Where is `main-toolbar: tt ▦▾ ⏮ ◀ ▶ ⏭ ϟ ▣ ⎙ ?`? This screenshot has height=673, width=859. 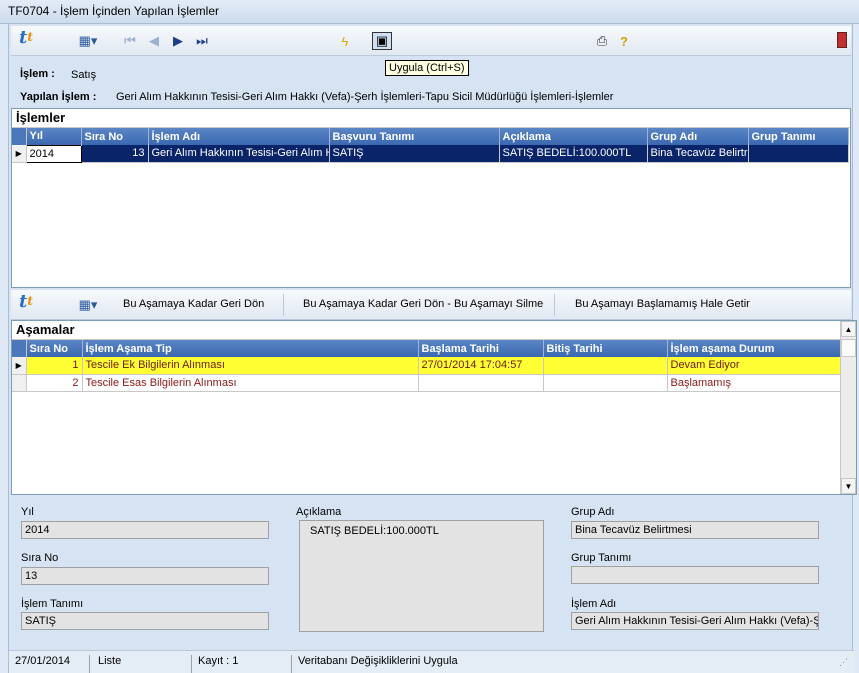
main-toolbar: tt ▦▾ ⏮ ◀ ▶ ⏭ ϟ ▣ ⎙ ? is located at coordinates (431, 41).